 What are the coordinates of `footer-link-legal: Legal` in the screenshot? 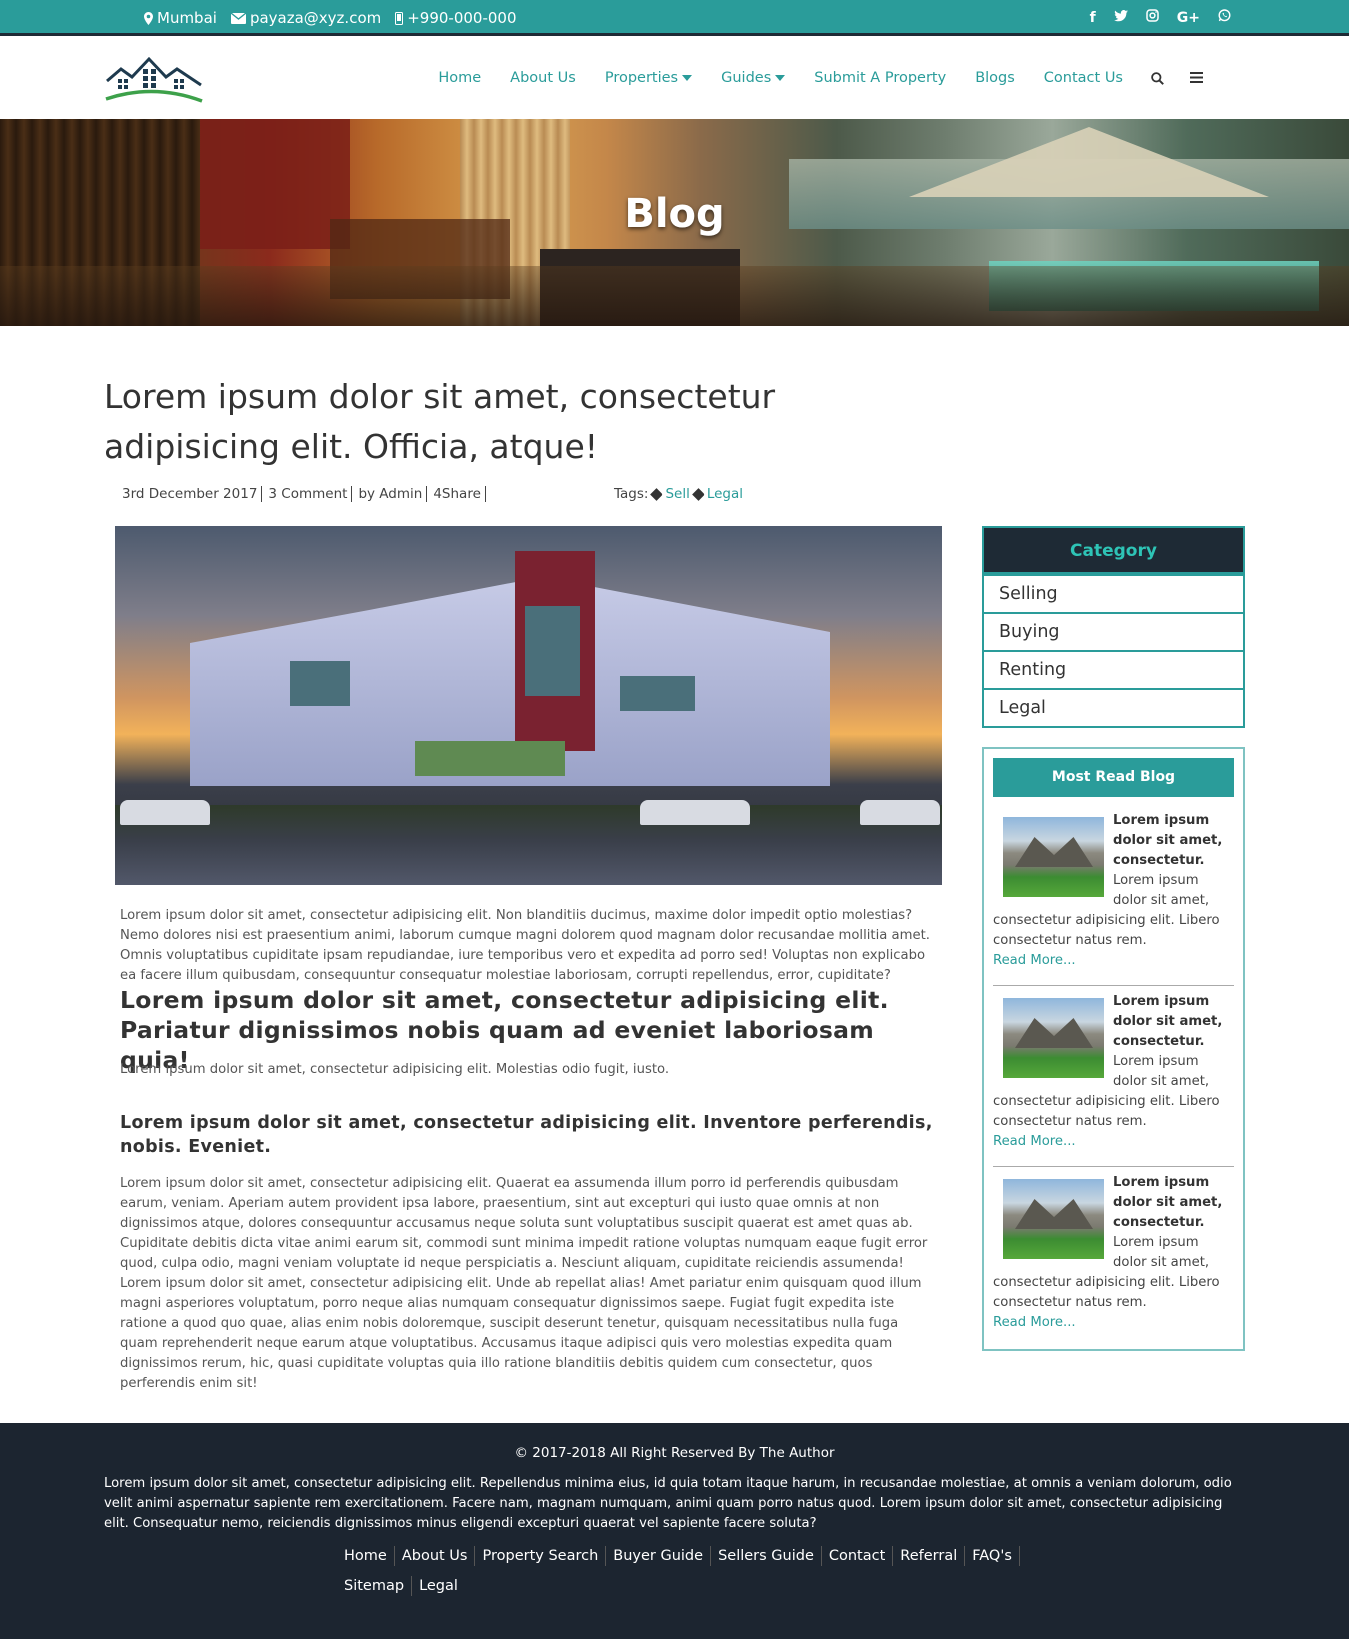 It's located at (438, 1586).